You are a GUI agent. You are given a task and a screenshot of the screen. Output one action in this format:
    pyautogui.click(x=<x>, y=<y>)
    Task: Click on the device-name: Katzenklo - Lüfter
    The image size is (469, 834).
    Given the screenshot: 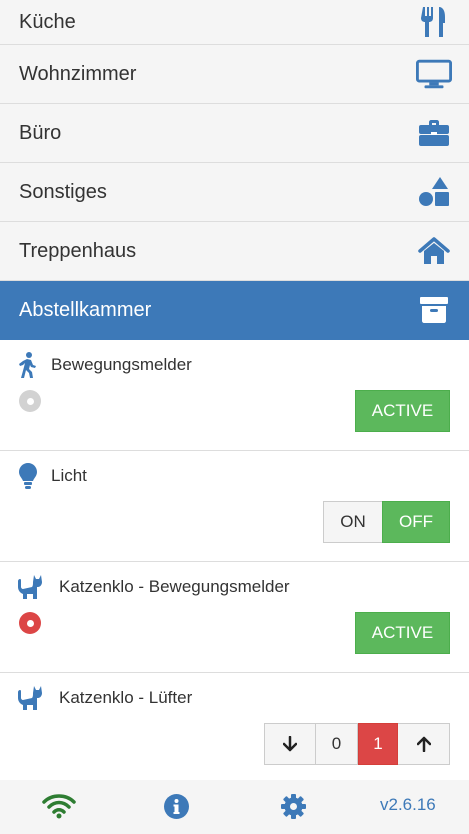 What is the action you would take?
    pyautogui.click(x=126, y=697)
    